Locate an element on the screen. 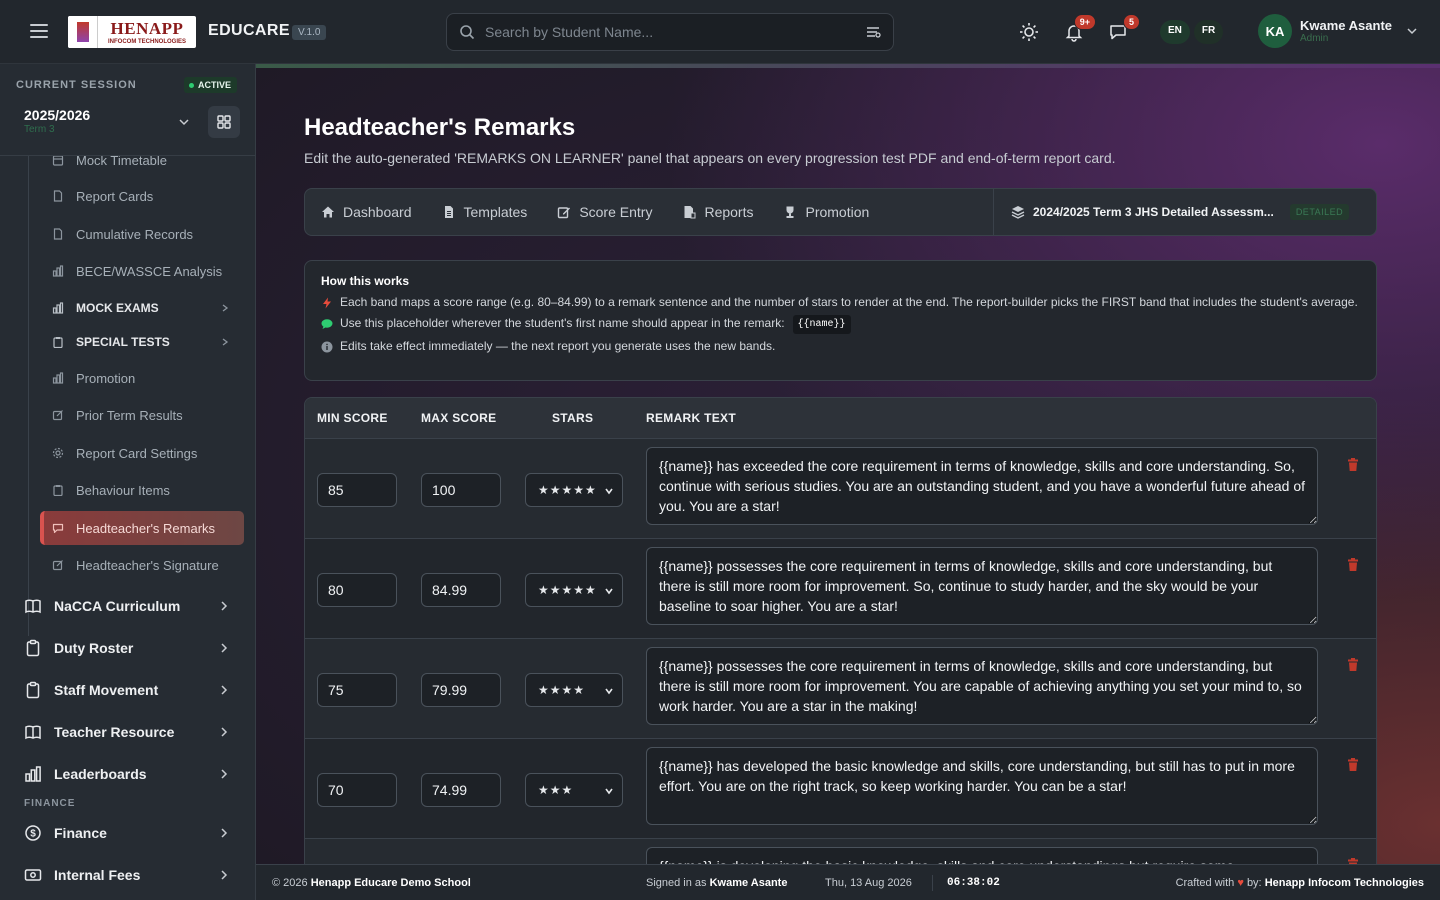 The width and height of the screenshot is (1440, 900). search-bar is located at coordinates (670, 32).